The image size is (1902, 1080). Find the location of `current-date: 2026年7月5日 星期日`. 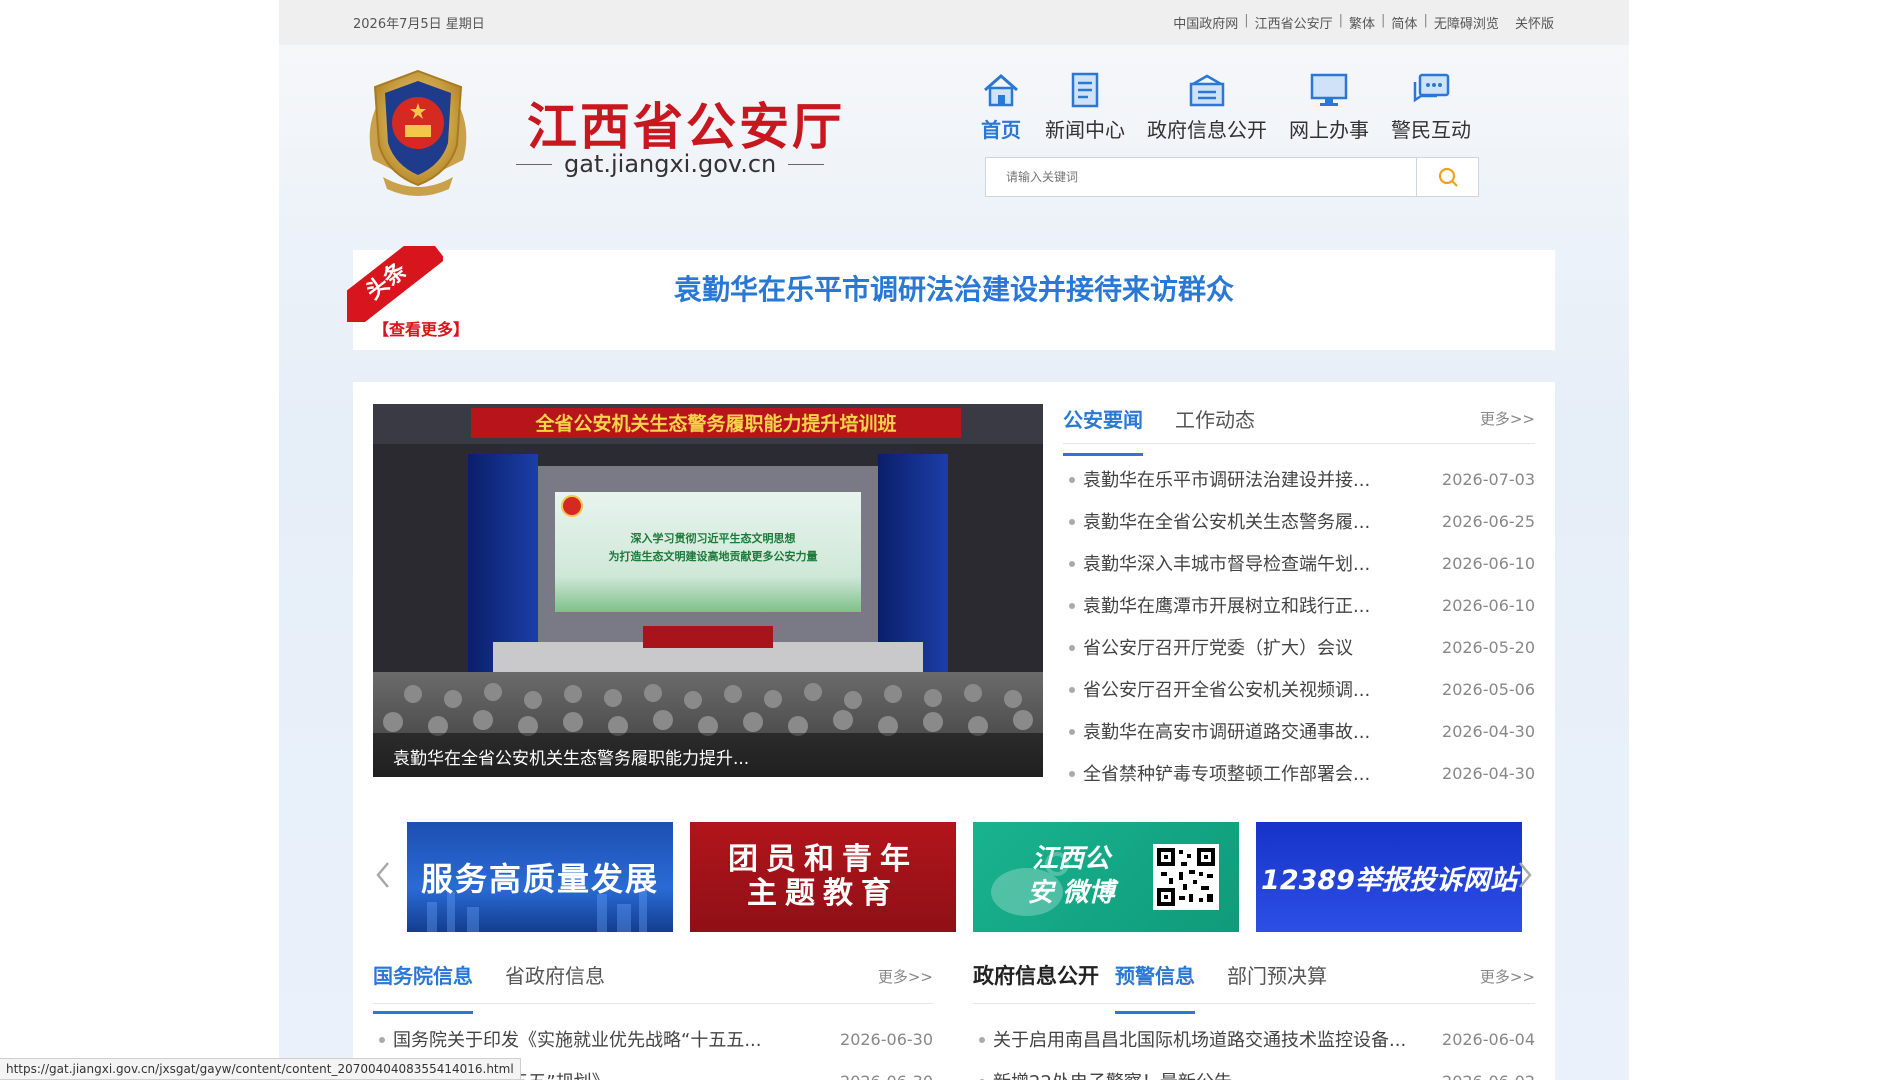

current-date: 2026年7月5日 星期日 is located at coordinates (419, 24).